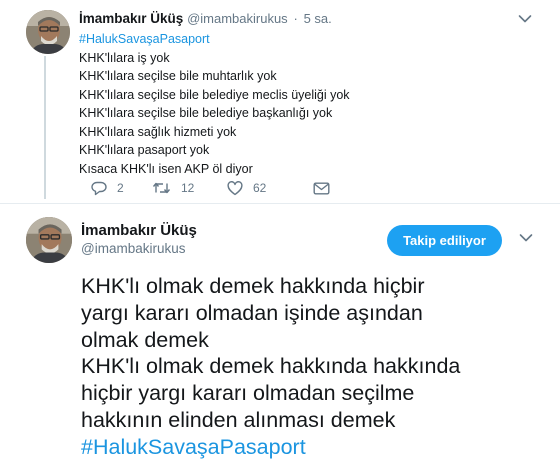 This screenshot has height=472, width=560. I want to click on following-button: Takip ediliyor, so click(444, 240).